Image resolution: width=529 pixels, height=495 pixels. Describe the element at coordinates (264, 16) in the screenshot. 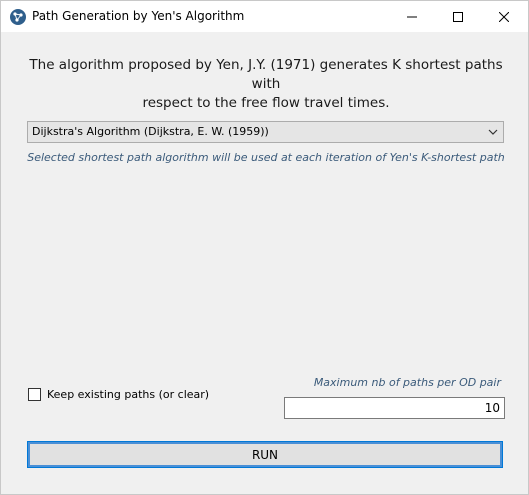

I see `title-bar: Path Generation by Yen's Algorithm` at that location.